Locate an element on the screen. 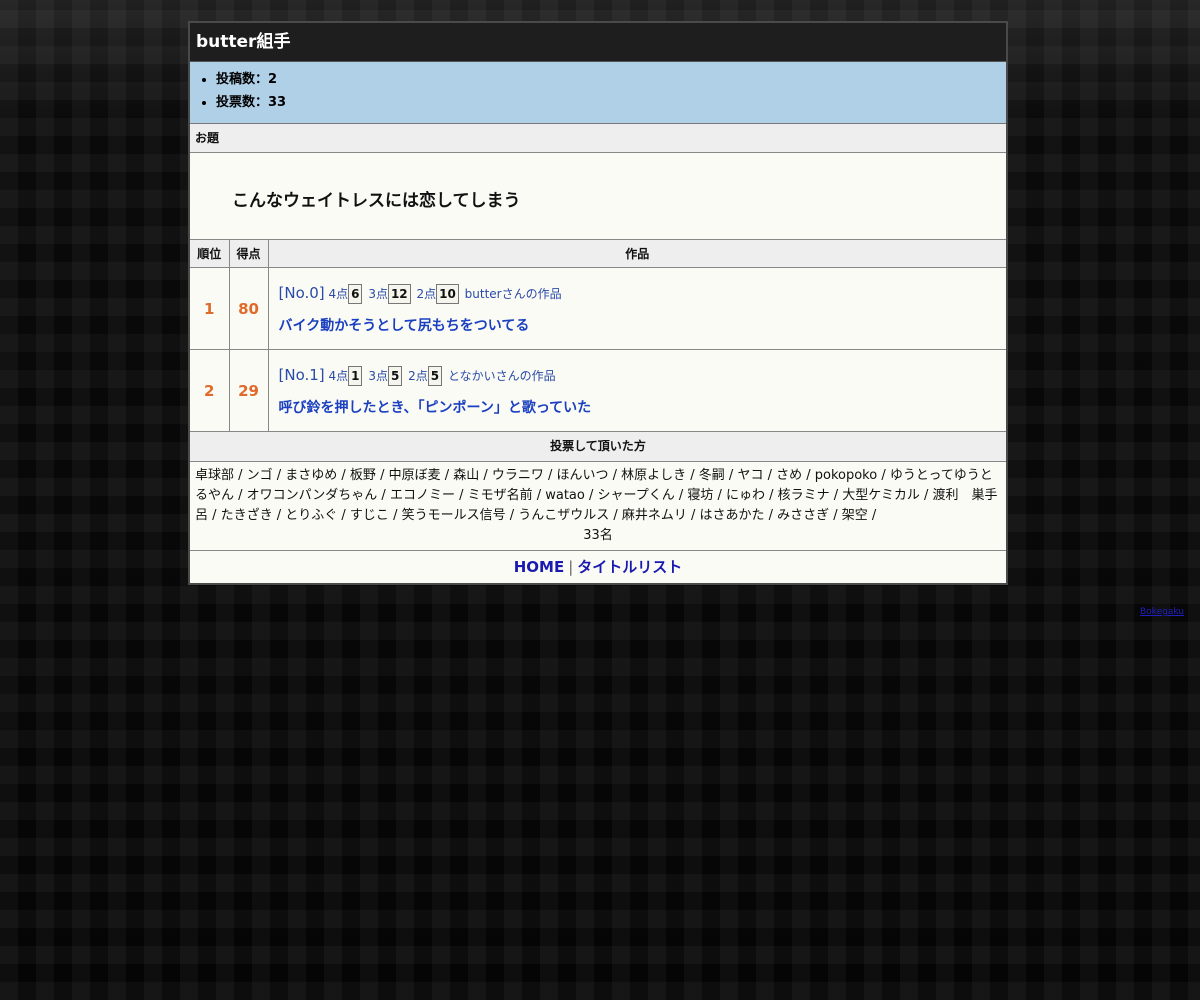  rank-column-header: 順位 is located at coordinates (210, 254).